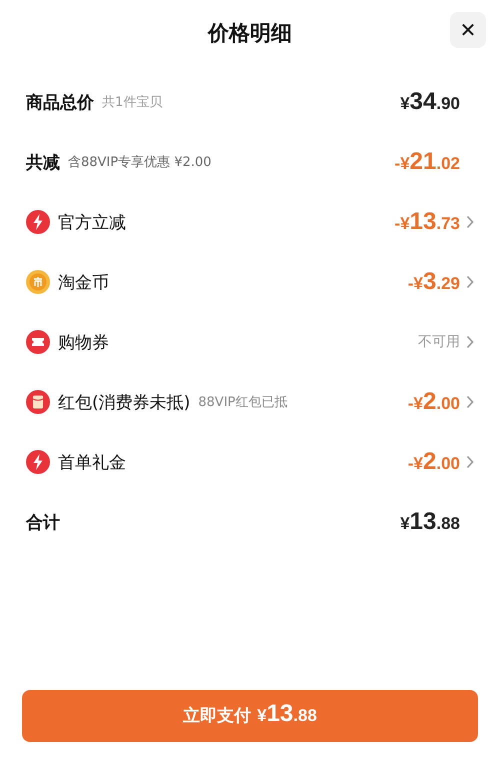 The height and width of the screenshot is (764, 500). I want to click on row-label: 首单礼金, so click(92, 463).